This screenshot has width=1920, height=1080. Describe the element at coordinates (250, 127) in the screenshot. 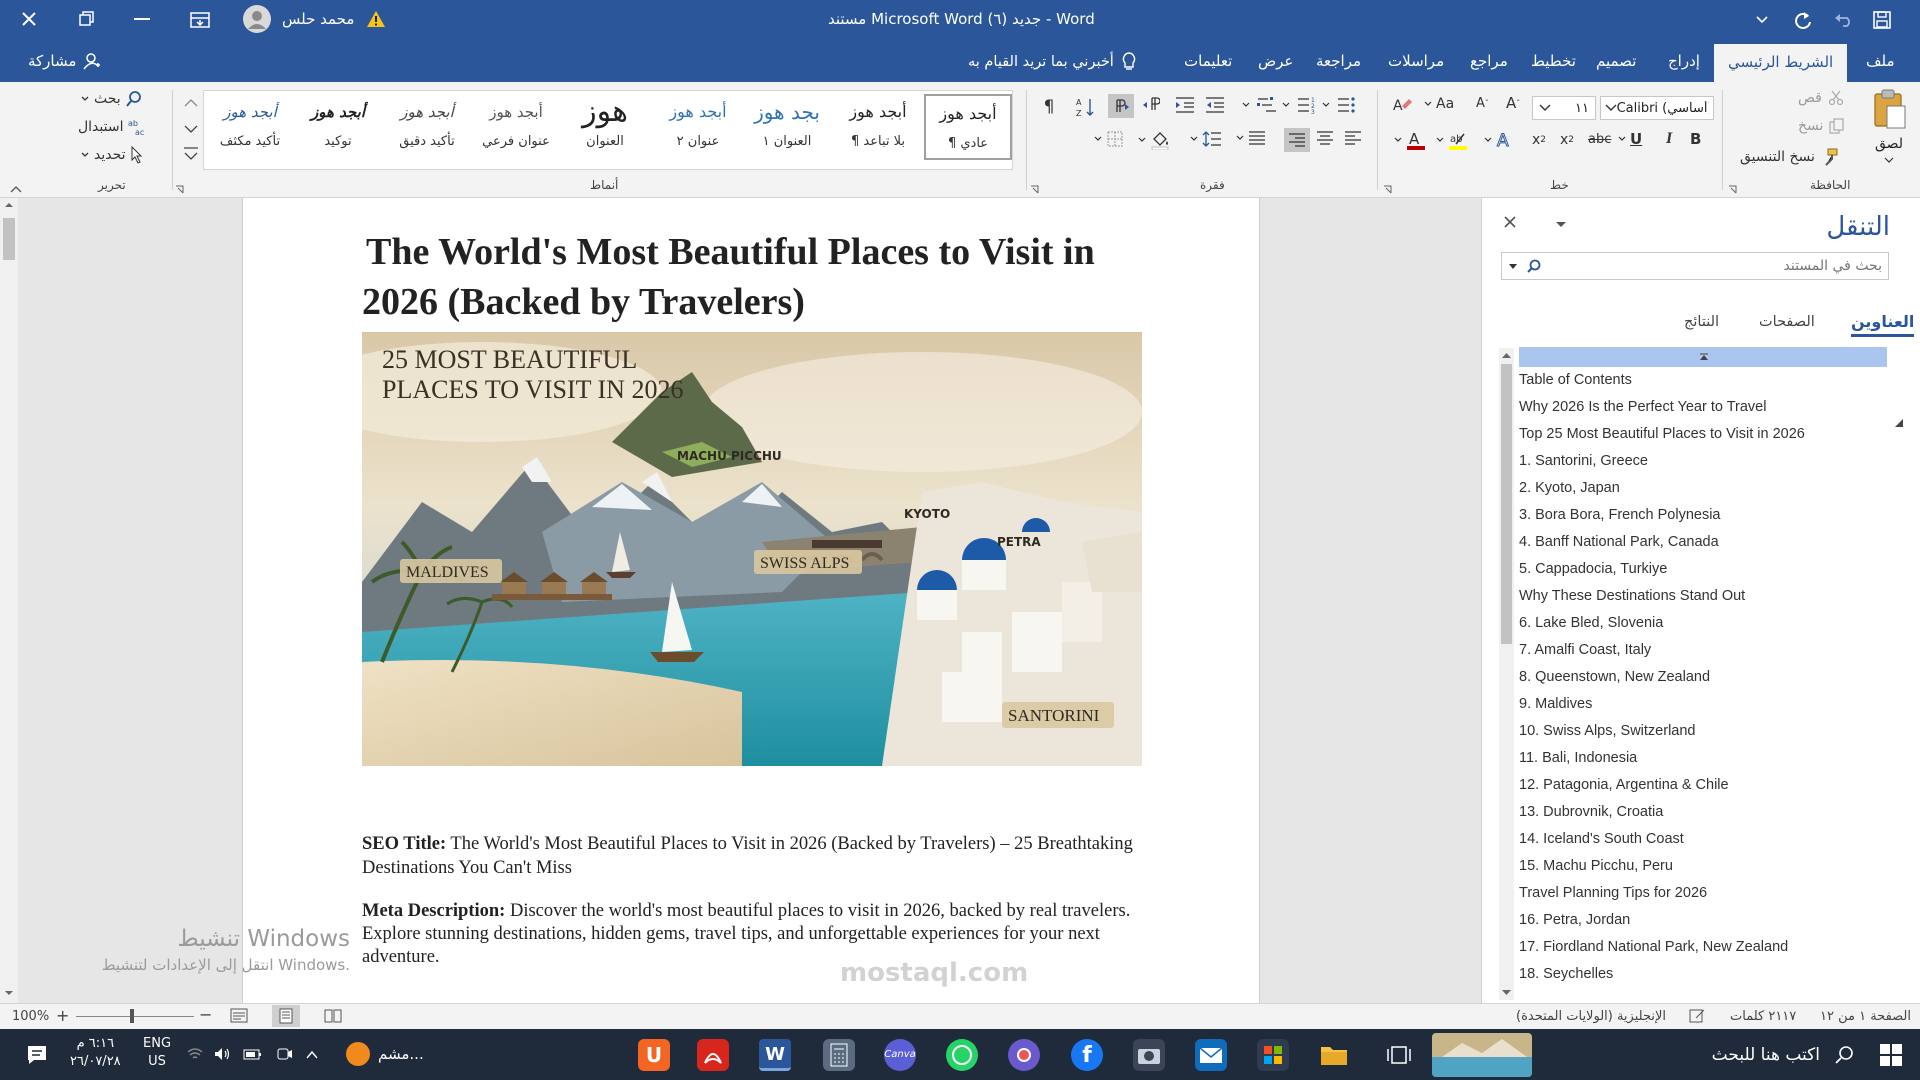

I see `style-intense-emphasis: أبجد هوز تأكيد مكثف` at that location.